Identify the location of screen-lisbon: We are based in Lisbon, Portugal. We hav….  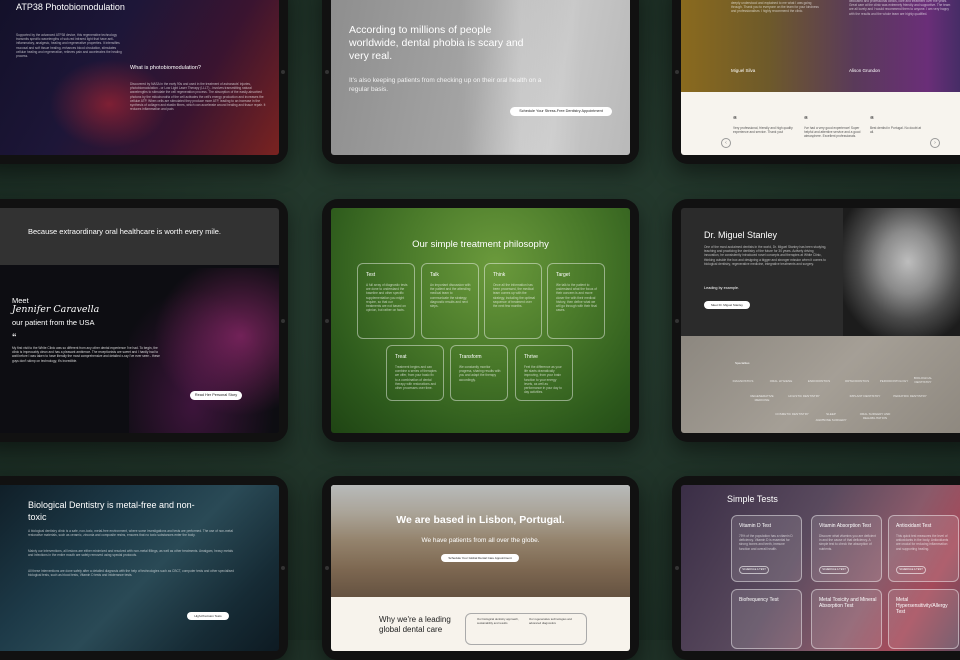
(480, 568).